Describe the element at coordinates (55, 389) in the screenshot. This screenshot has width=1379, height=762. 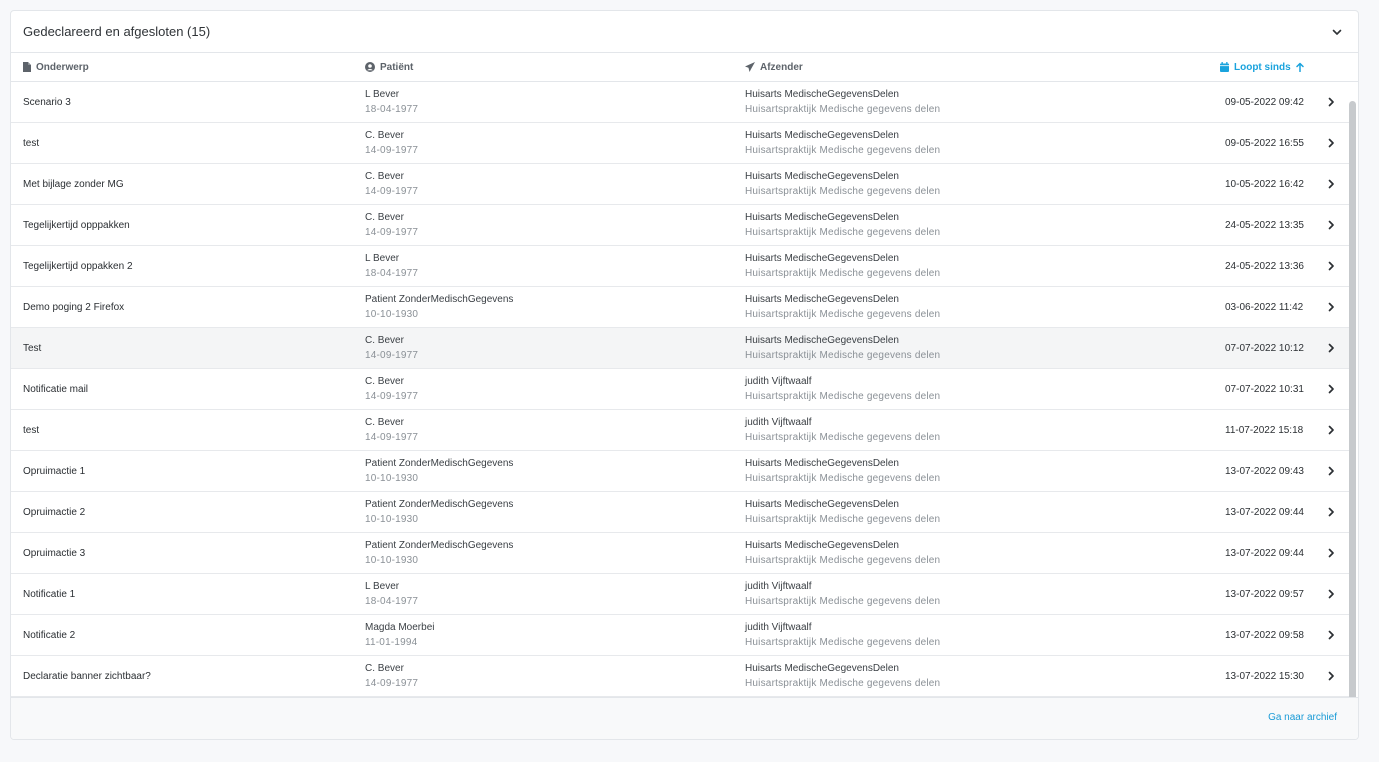
I see `row-subject: Notificatie mail` at that location.